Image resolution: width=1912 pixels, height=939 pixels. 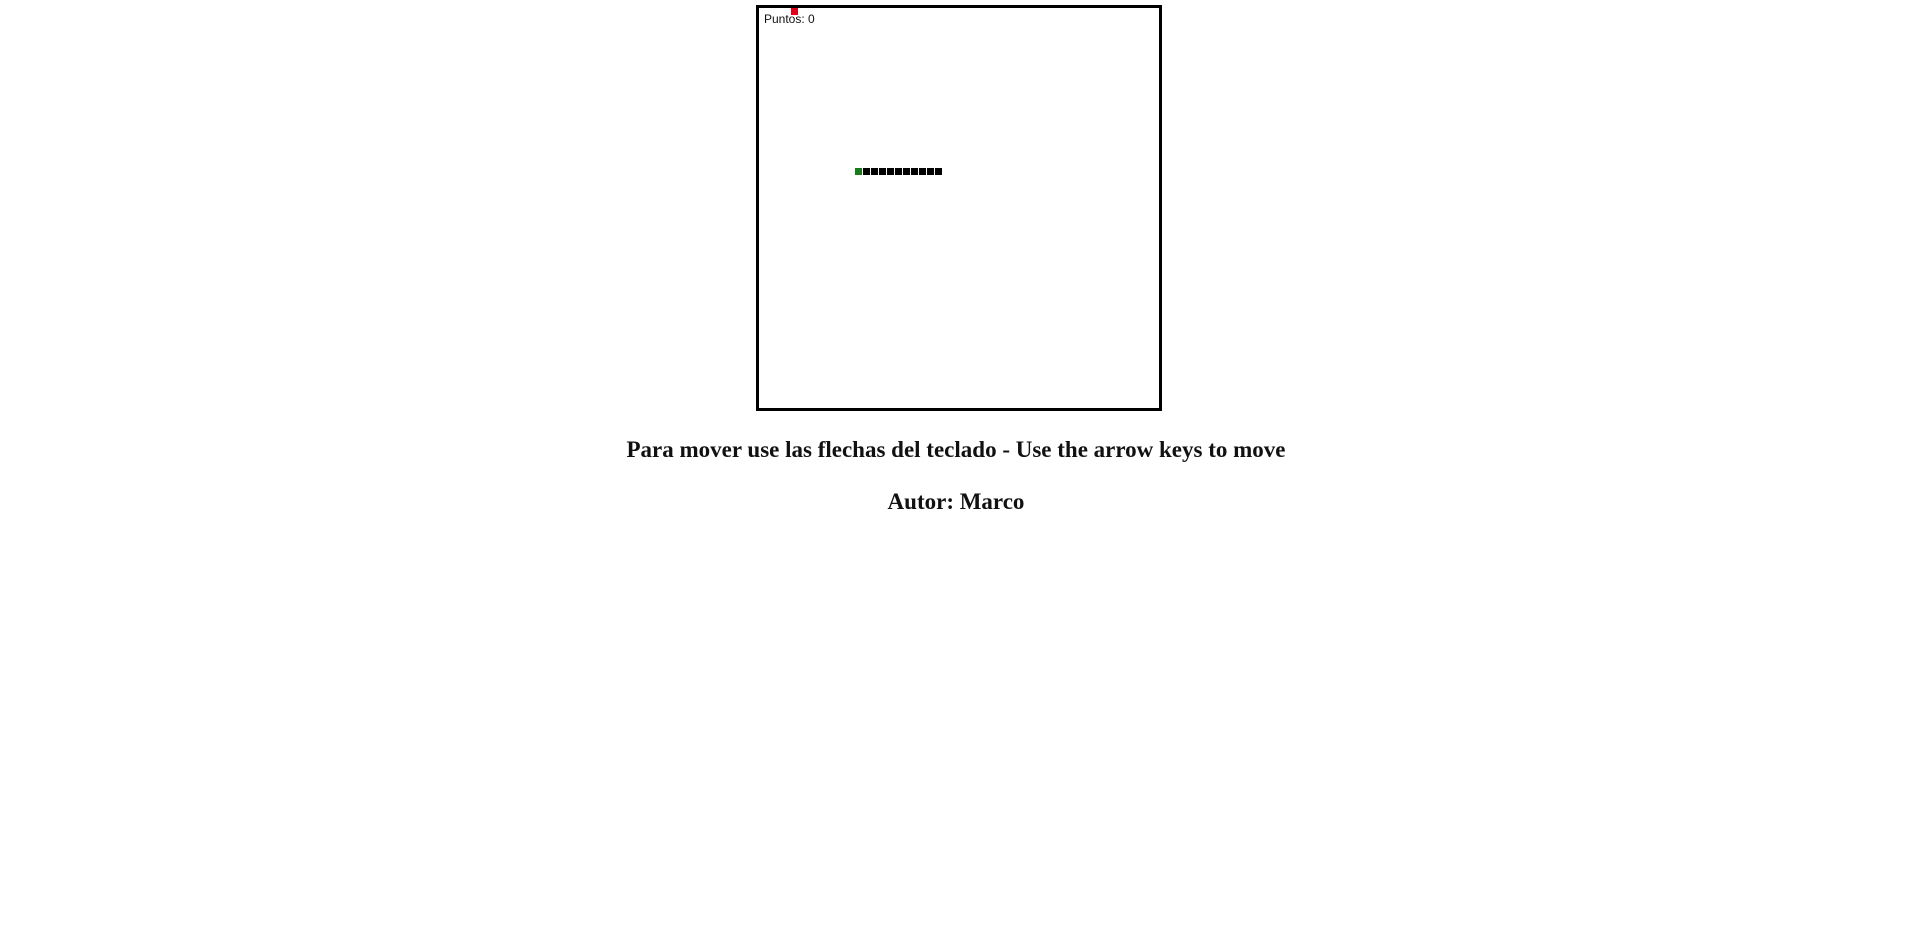 I want to click on snake-head, so click(x=858, y=171).